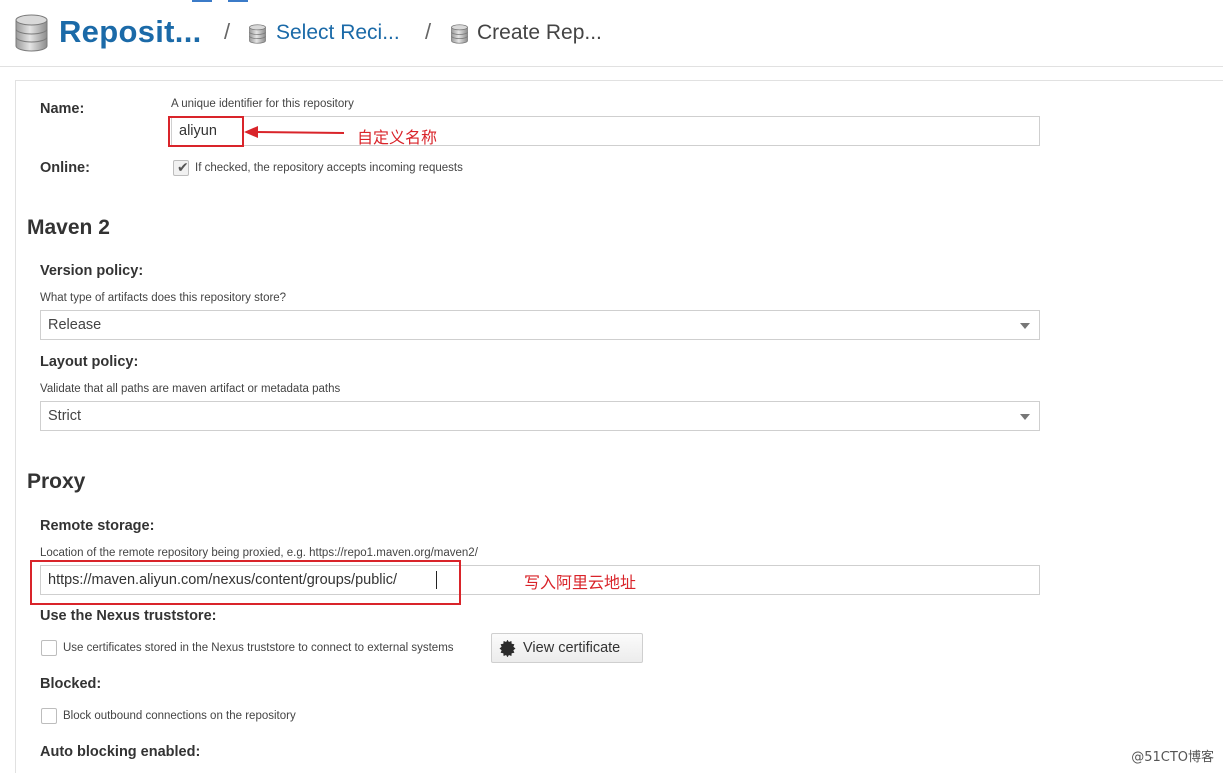 The height and width of the screenshot is (773, 1223). Describe the element at coordinates (75, 325) in the screenshot. I see `version-policy-value: Release` at that location.